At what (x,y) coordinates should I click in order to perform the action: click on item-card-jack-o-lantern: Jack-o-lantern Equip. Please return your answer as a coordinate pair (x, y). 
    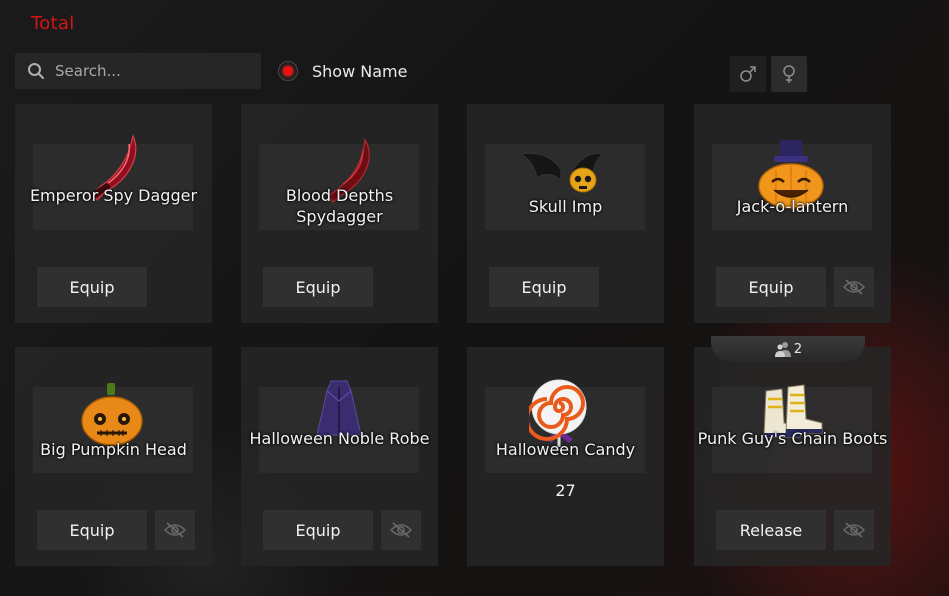
    Looking at the image, I should click on (792, 213).